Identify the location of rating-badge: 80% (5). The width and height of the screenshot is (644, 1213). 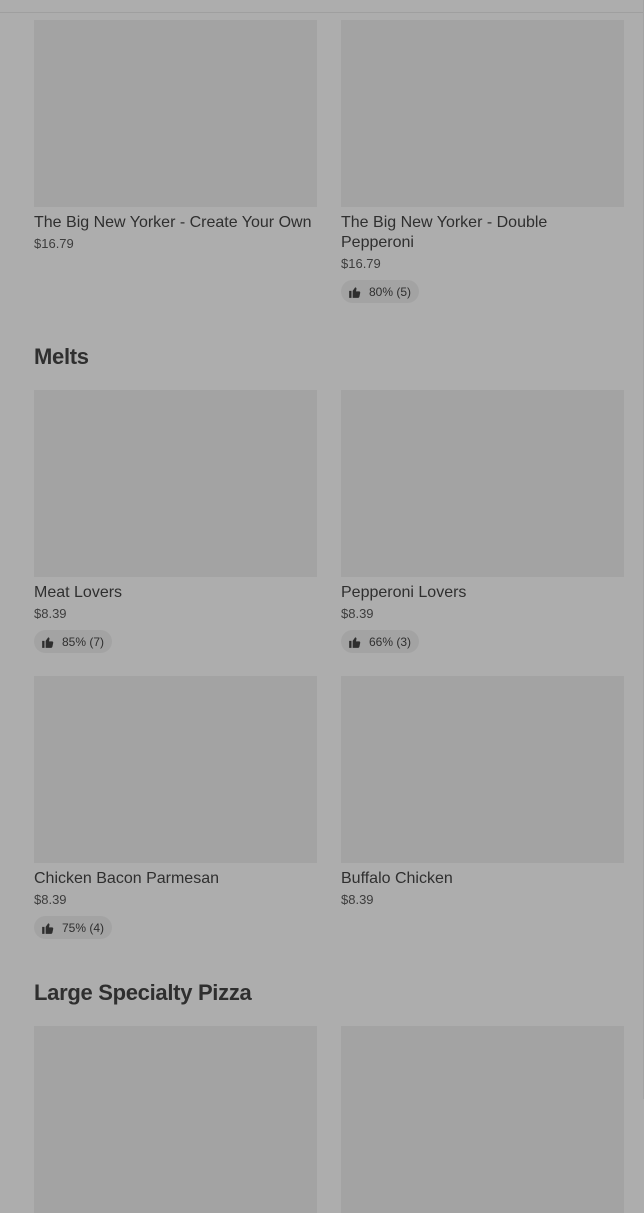
(380, 291).